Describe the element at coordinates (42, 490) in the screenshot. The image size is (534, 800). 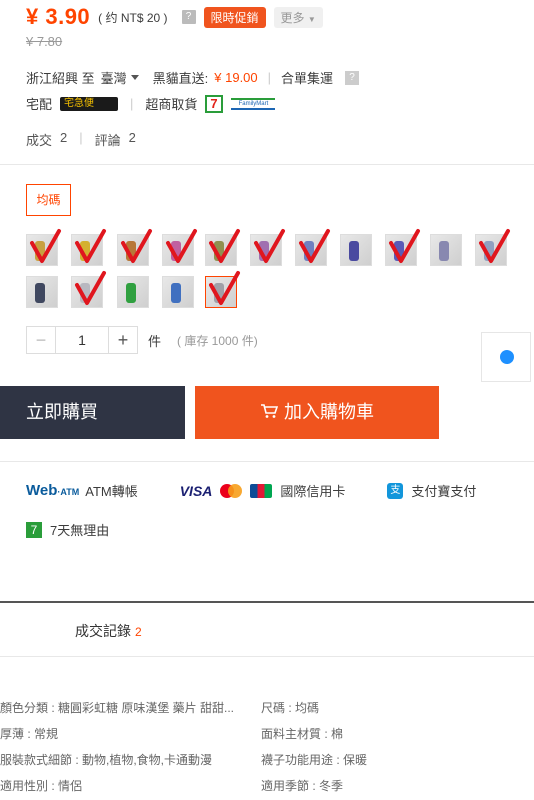
I see `webatm-text: Web` at that location.